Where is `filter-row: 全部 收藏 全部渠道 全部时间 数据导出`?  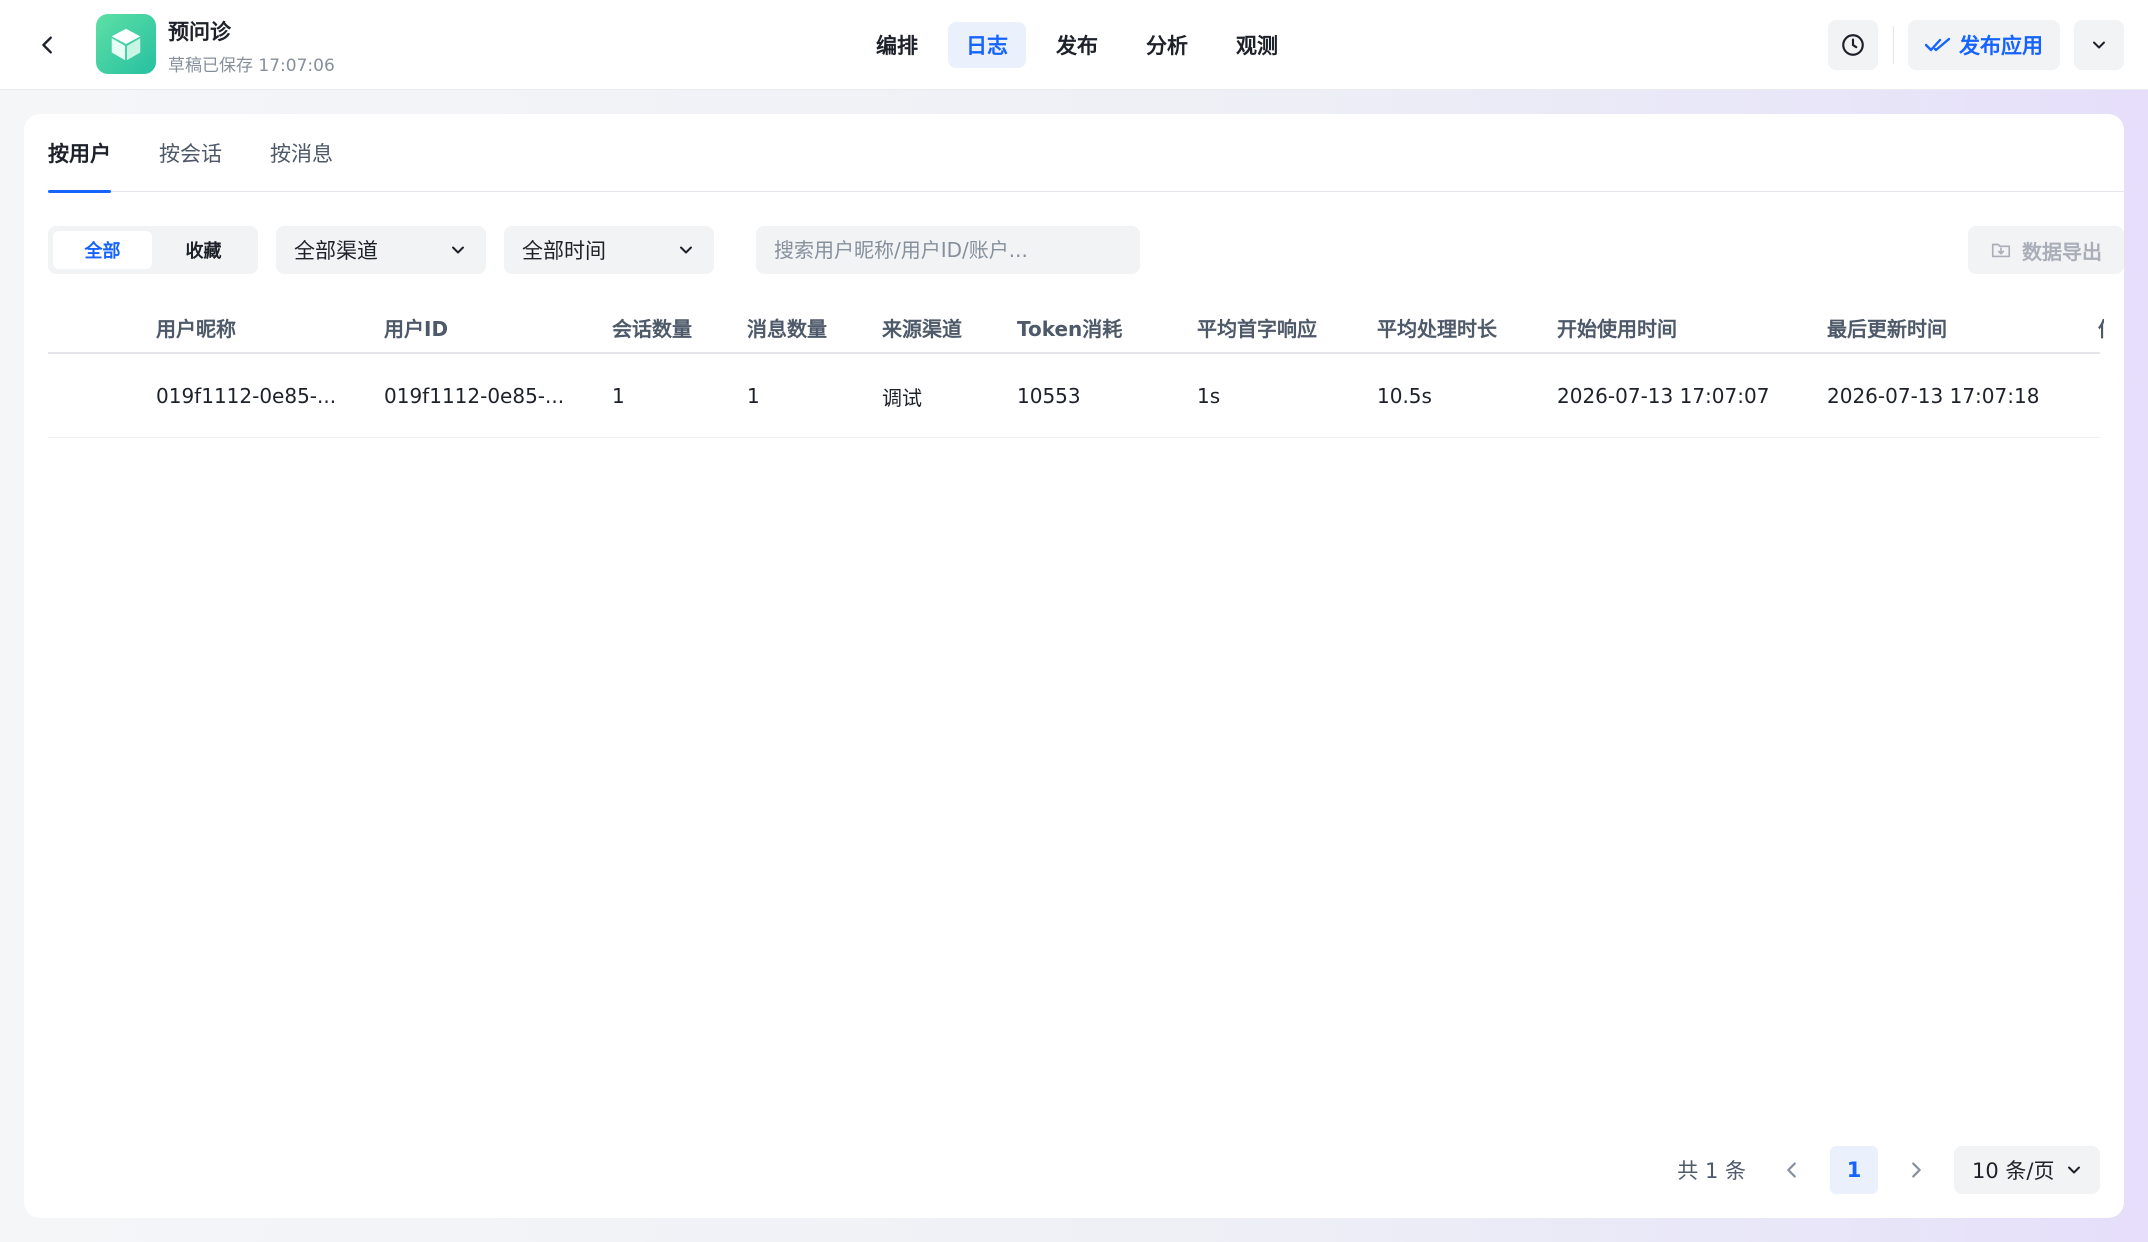
filter-row: 全部 收藏 全部渠道 全部时间 数据导出 is located at coordinates (1086, 250).